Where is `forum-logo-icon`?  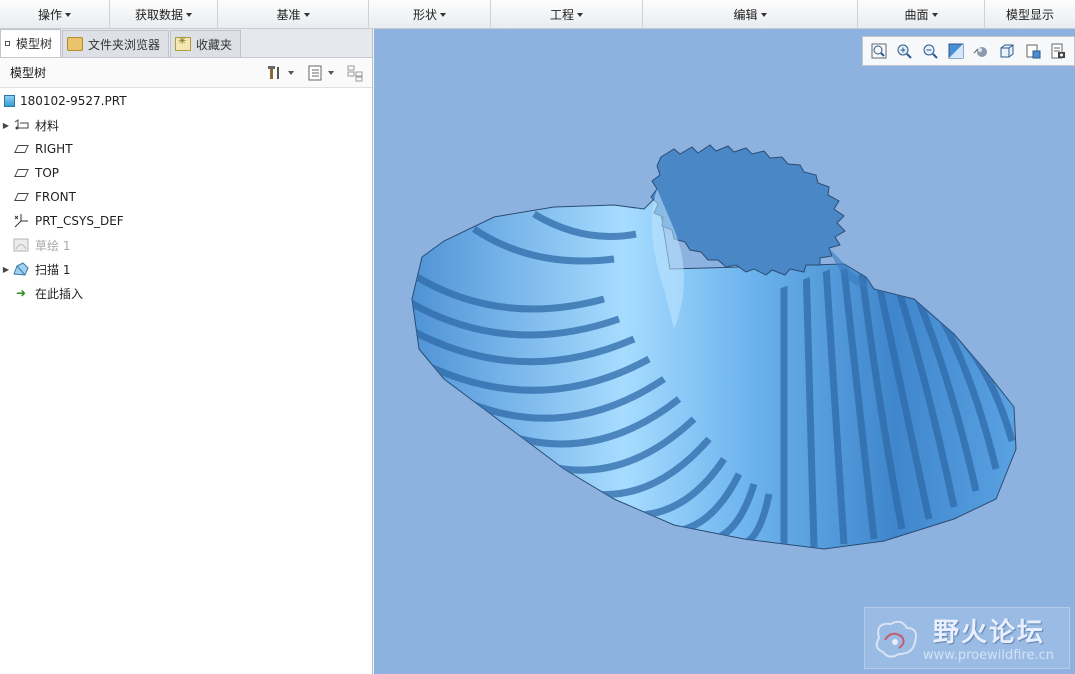
forum-logo-icon is located at coordinates (896, 639).